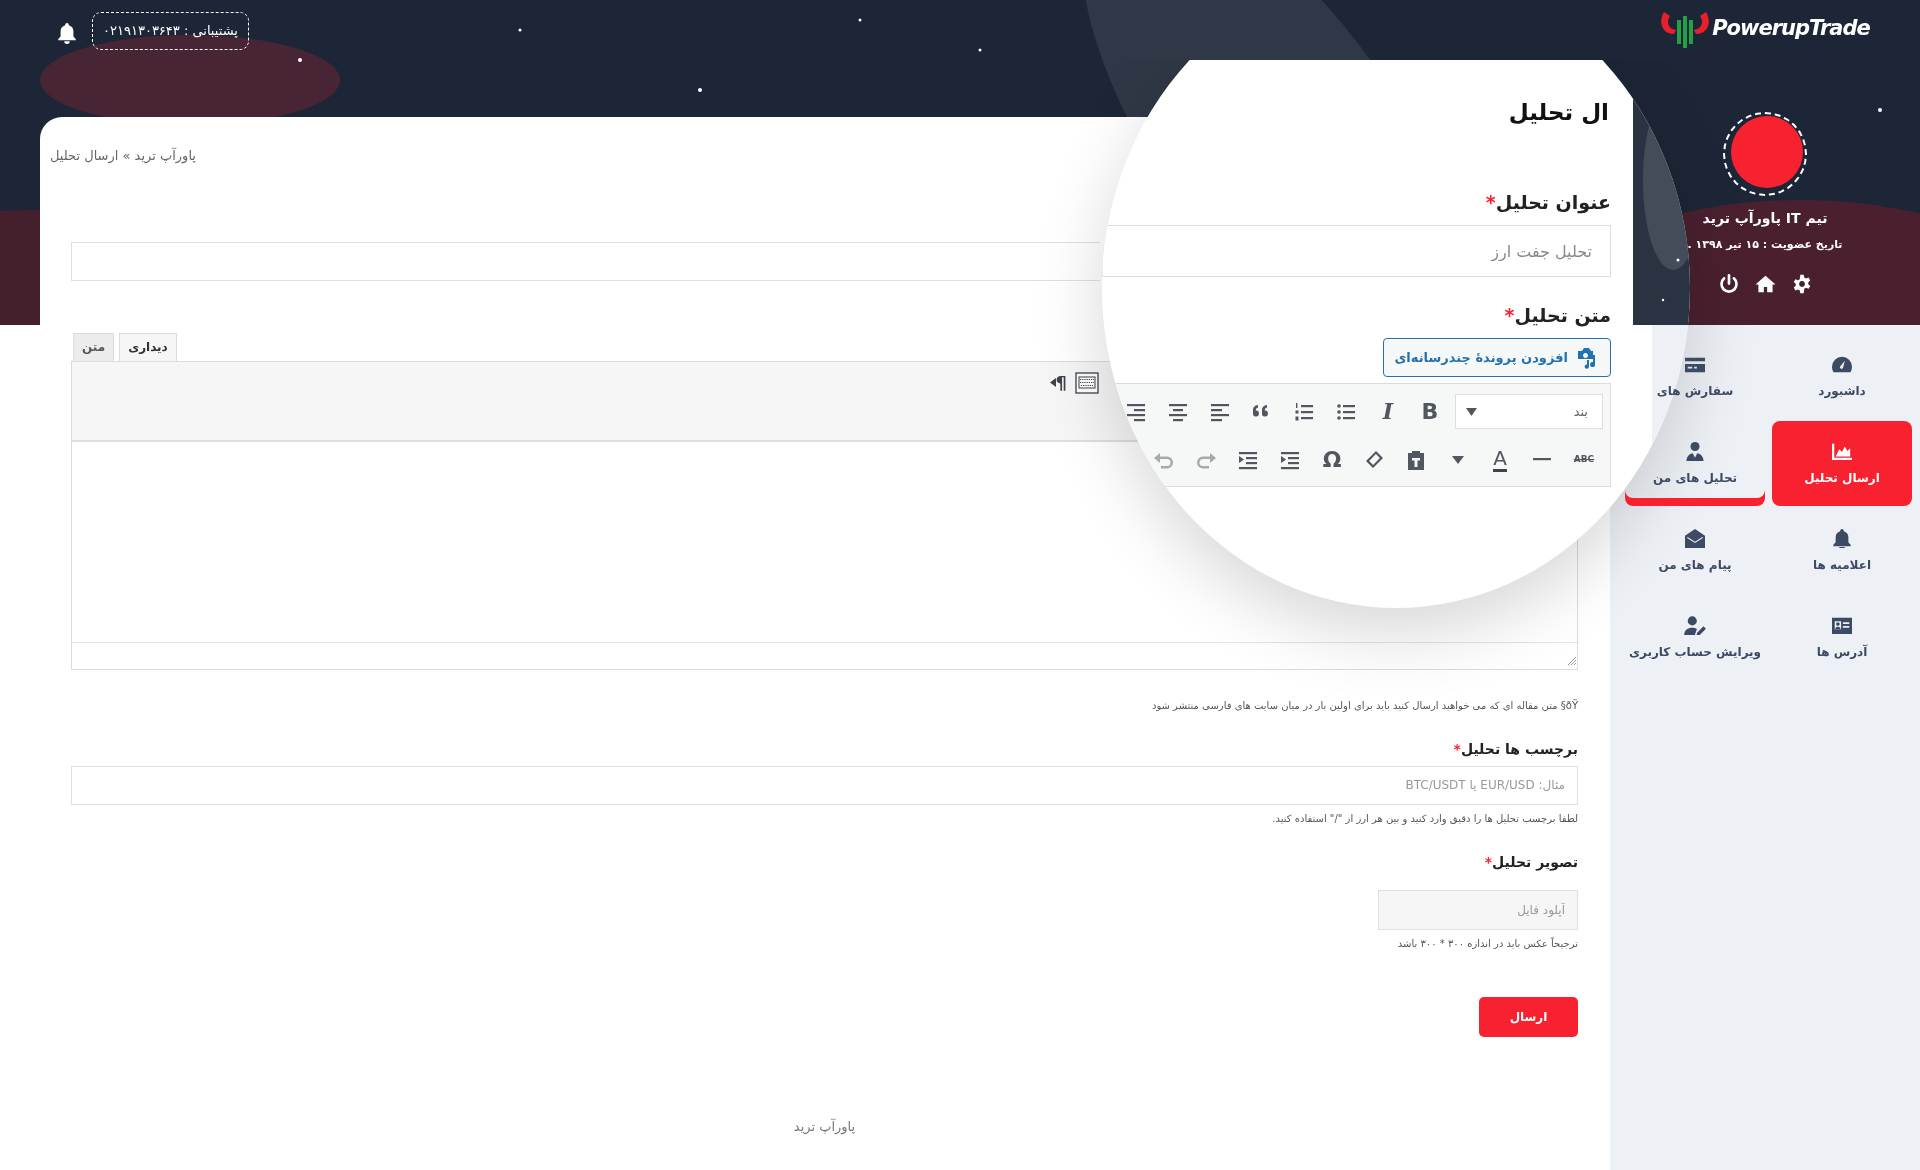 The image size is (1920, 1170). What do you see at coordinates (1487, 943) in the screenshot?
I see `help-text: ترجیحاً عکس باید در اندازه ۳۰۰ * ۳۰۰ باشد` at bounding box center [1487, 943].